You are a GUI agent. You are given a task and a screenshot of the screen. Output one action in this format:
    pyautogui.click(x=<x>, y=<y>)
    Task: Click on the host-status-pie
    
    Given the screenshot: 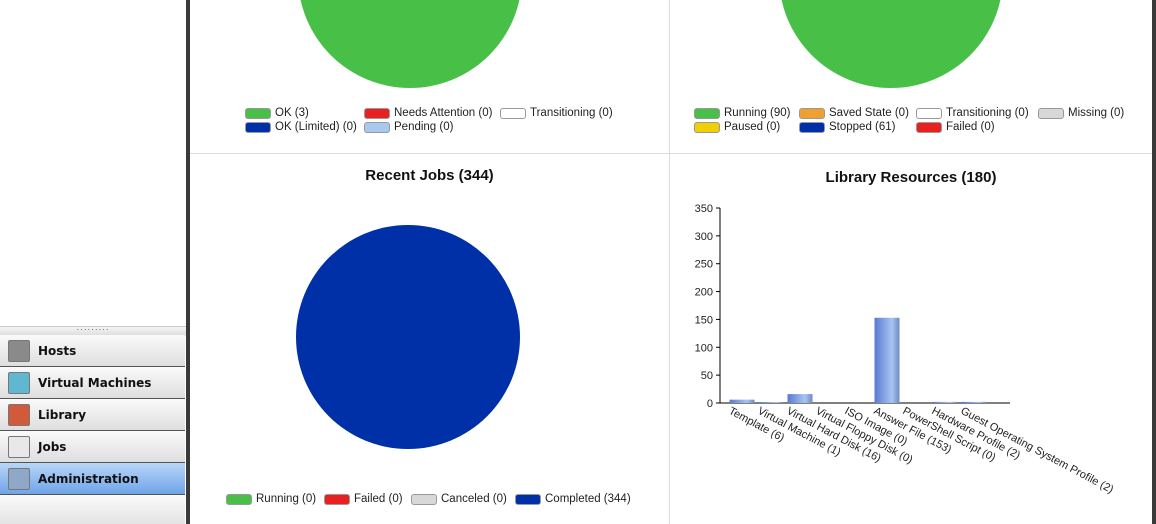 What is the action you would take?
    pyautogui.click(x=410, y=44)
    